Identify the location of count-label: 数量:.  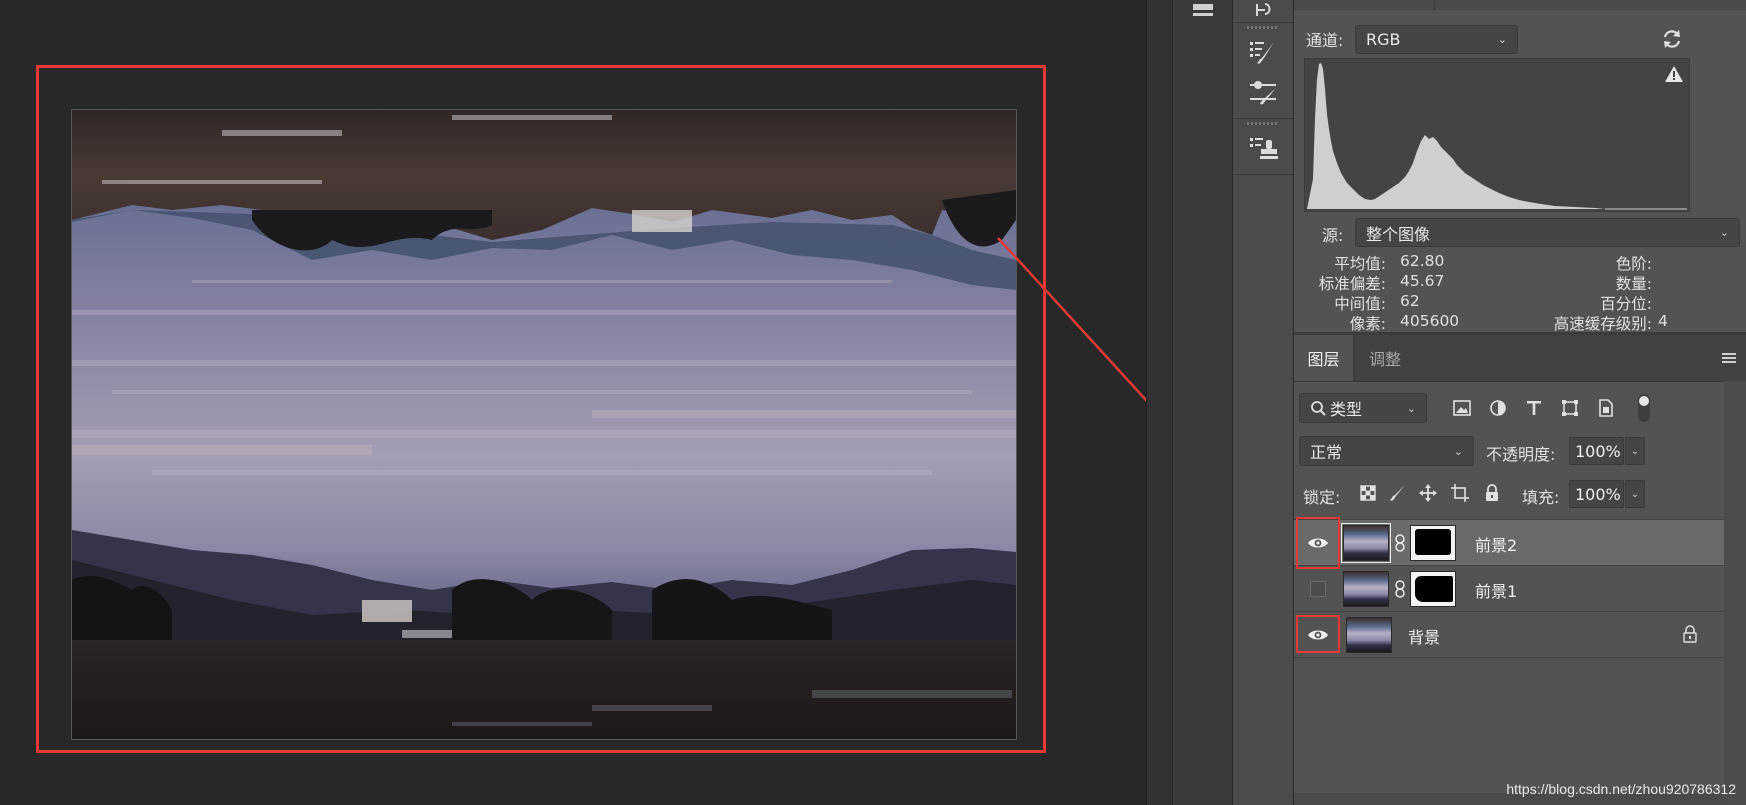
(1633, 284).